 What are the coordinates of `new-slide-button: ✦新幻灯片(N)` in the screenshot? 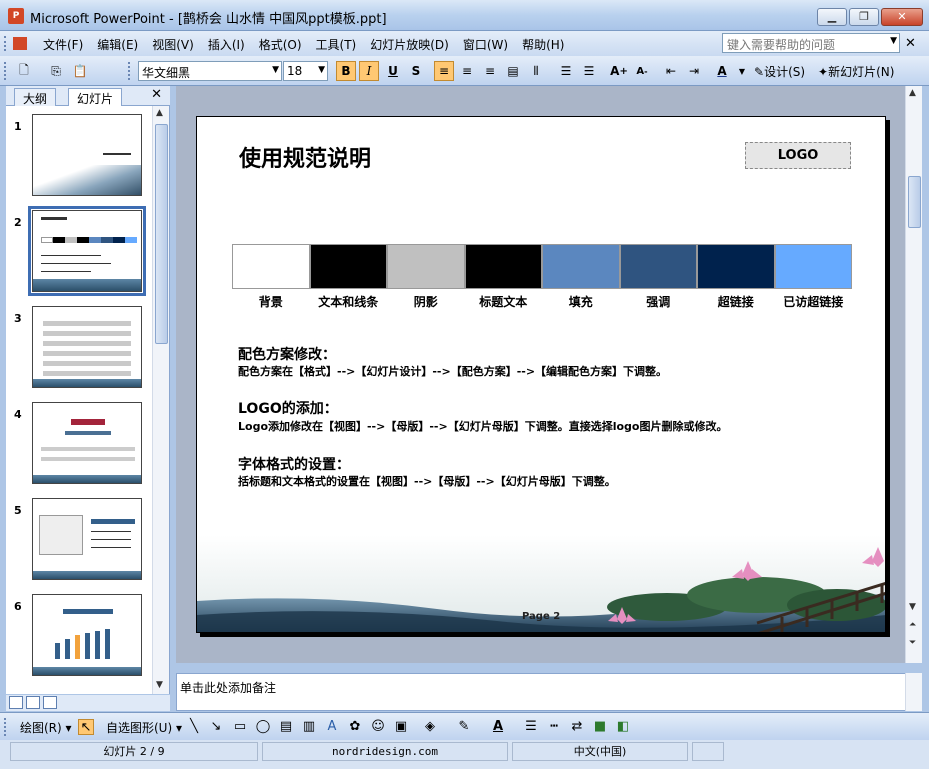 It's located at (856, 71).